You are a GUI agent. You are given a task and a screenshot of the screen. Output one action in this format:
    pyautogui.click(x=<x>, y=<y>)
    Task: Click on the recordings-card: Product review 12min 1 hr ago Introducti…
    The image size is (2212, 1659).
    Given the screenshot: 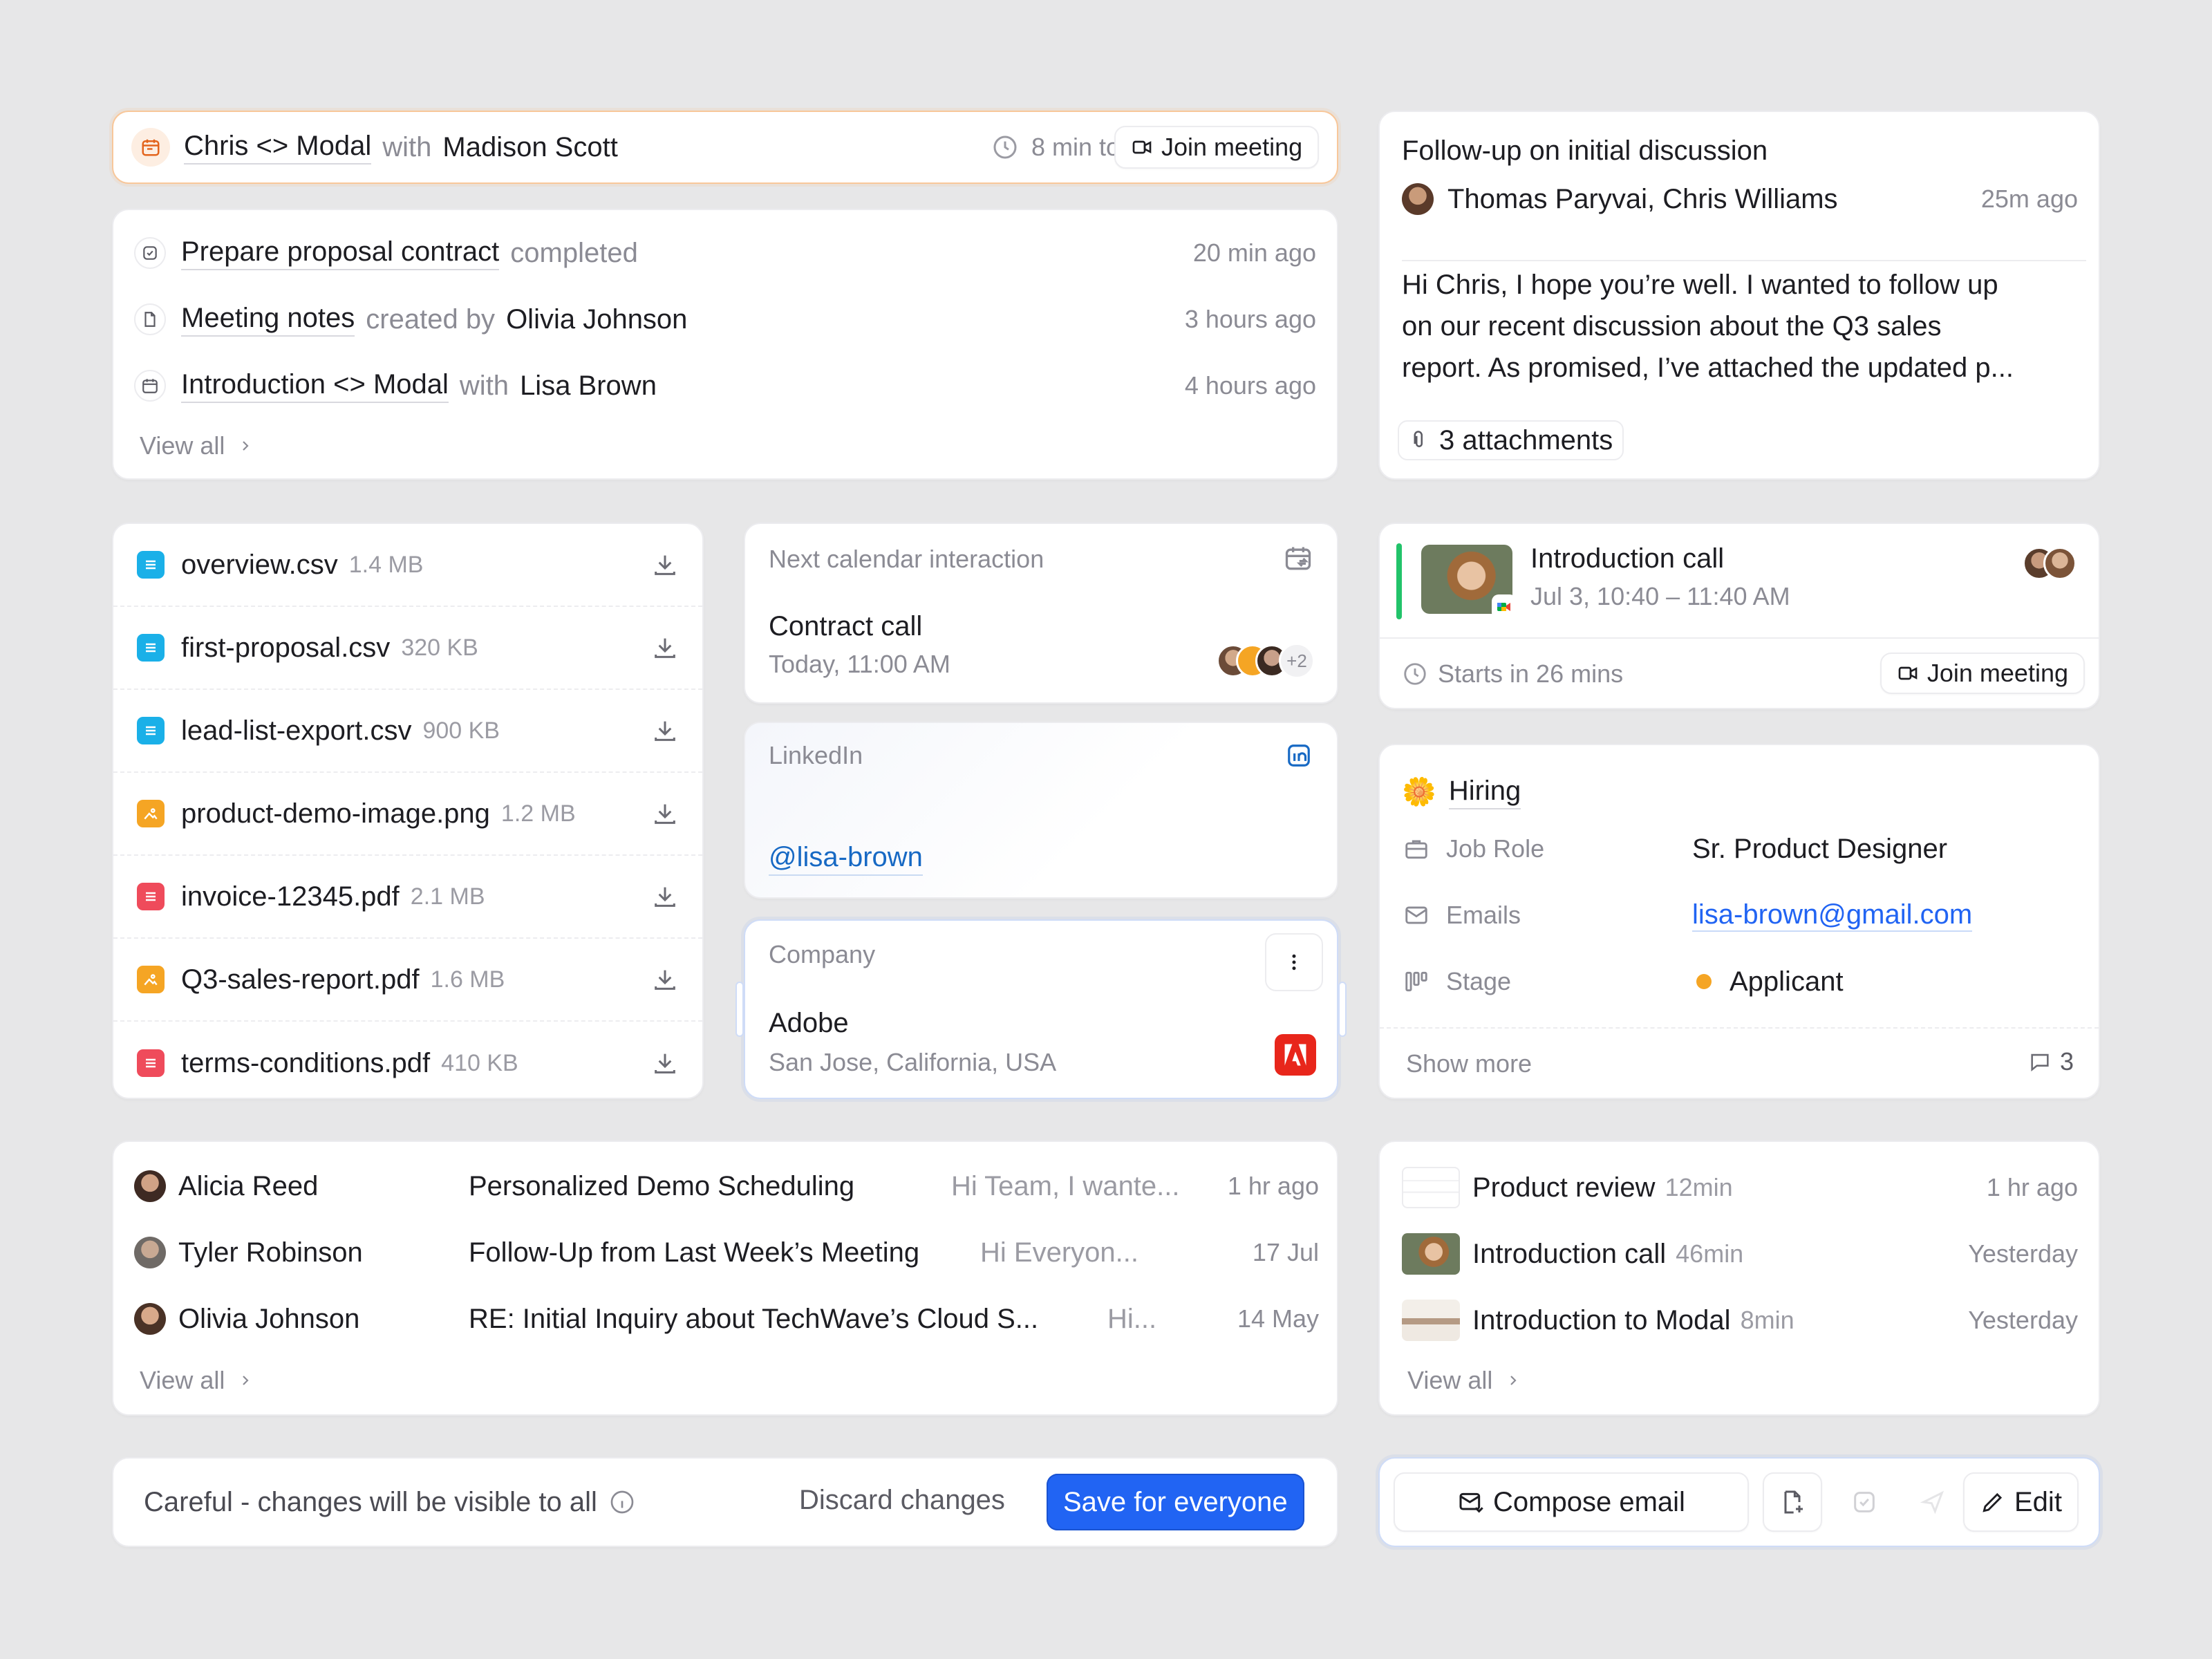 What is the action you would take?
    pyautogui.click(x=1739, y=1278)
    